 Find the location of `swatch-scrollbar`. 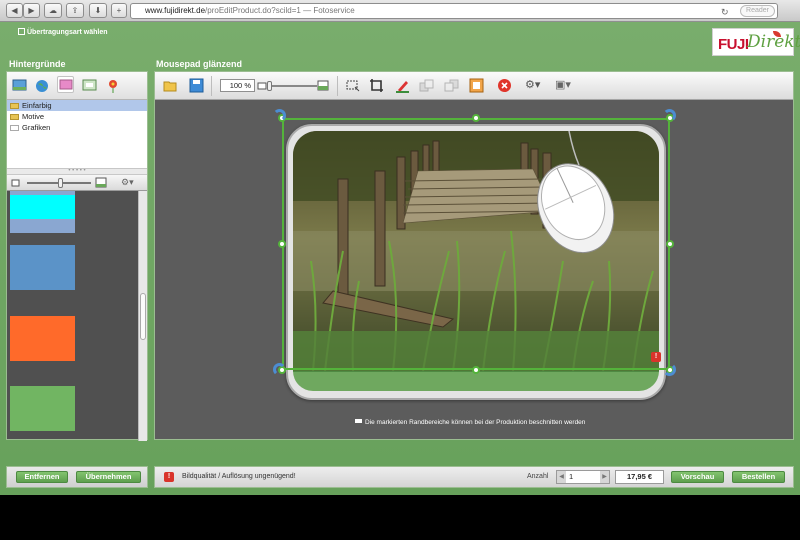

swatch-scrollbar is located at coordinates (142, 316).